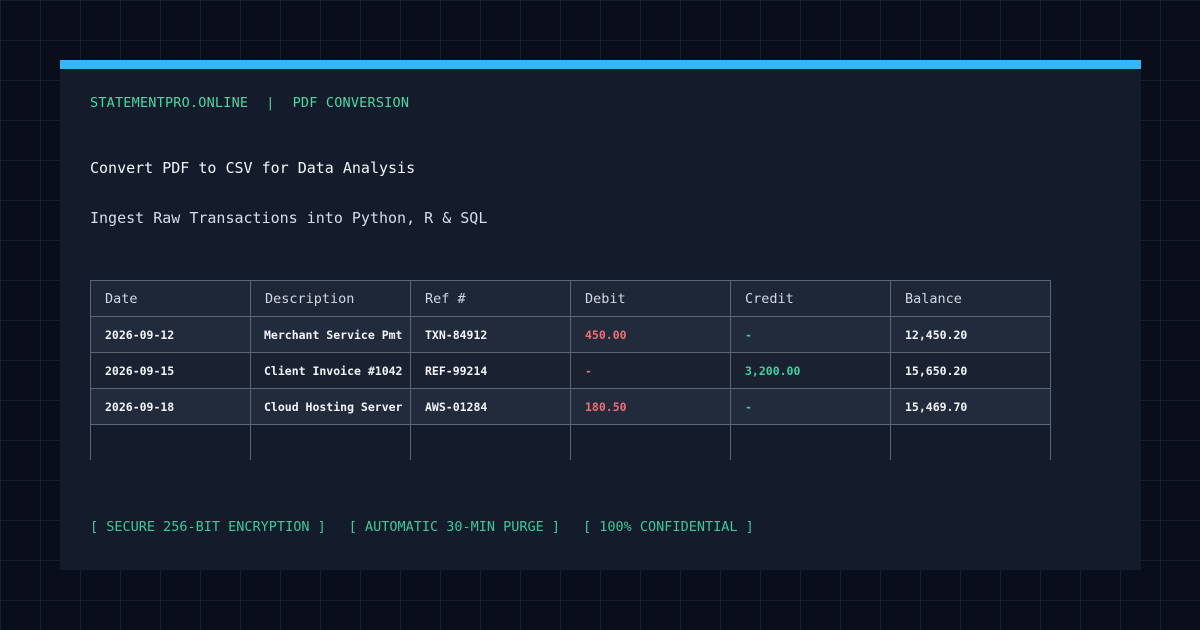 The image size is (1200, 630). What do you see at coordinates (170, 406) in the screenshot?
I see `cell-date: 2026-09-18` at bounding box center [170, 406].